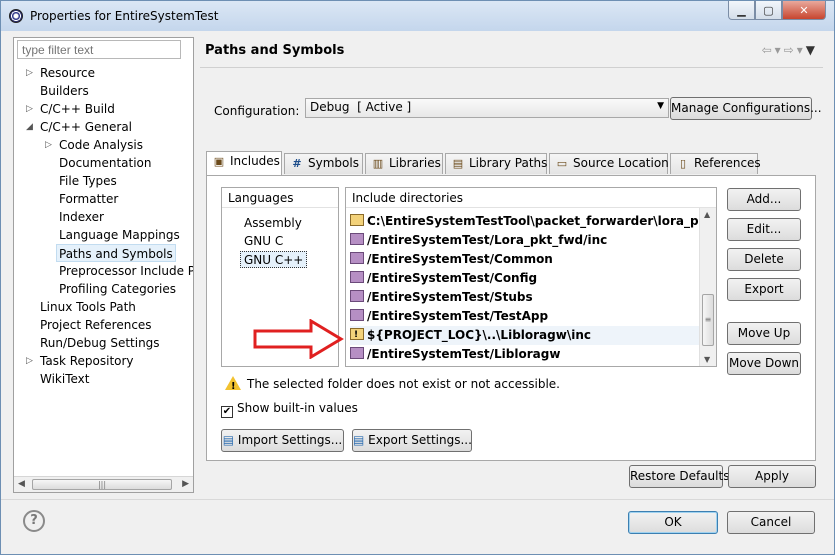 This screenshot has height=555, width=835. Describe the element at coordinates (764, 259) in the screenshot. I see `delete-button: Delete` at that location.